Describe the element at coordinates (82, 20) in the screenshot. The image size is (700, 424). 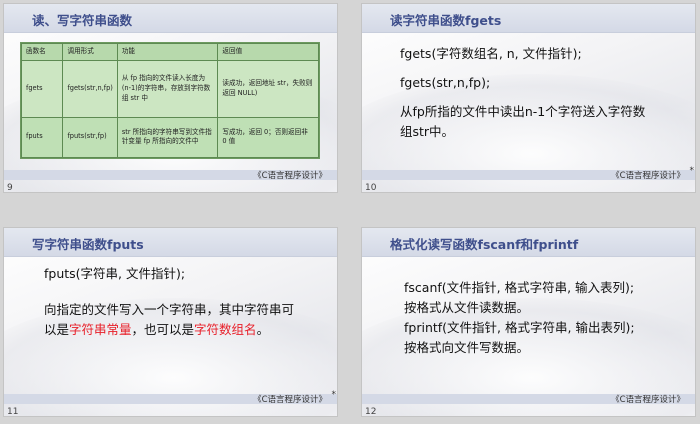
I see `slide-title: 读、写字符串函数` at that location.